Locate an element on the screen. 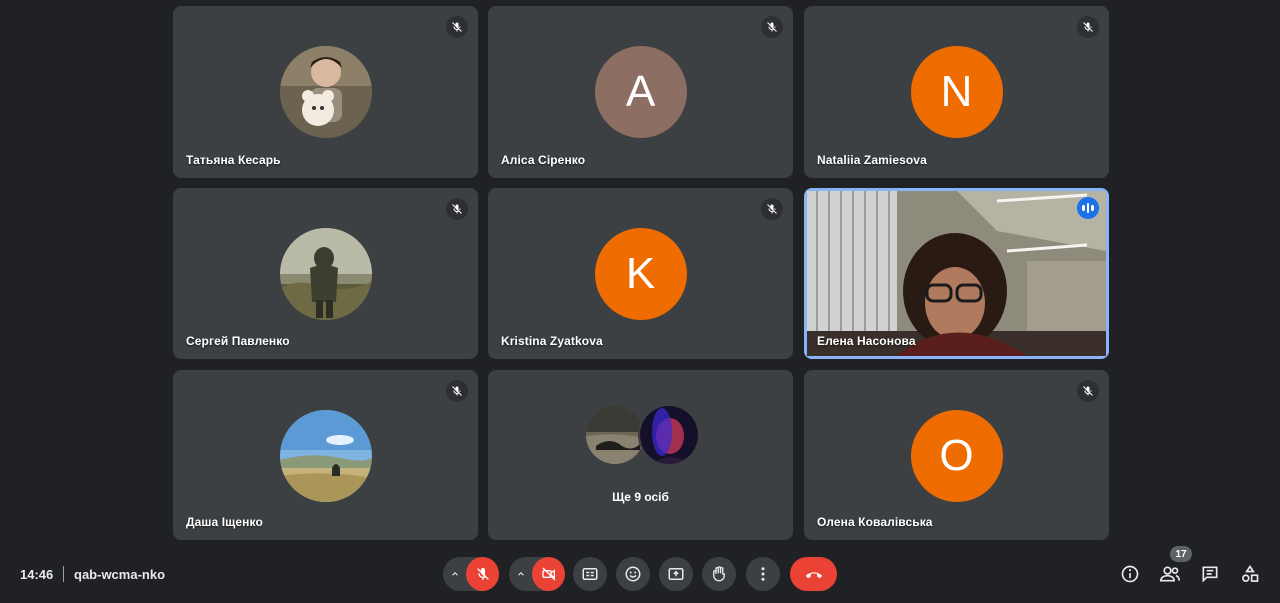  more-options-button is located at coordinates (763, 574).